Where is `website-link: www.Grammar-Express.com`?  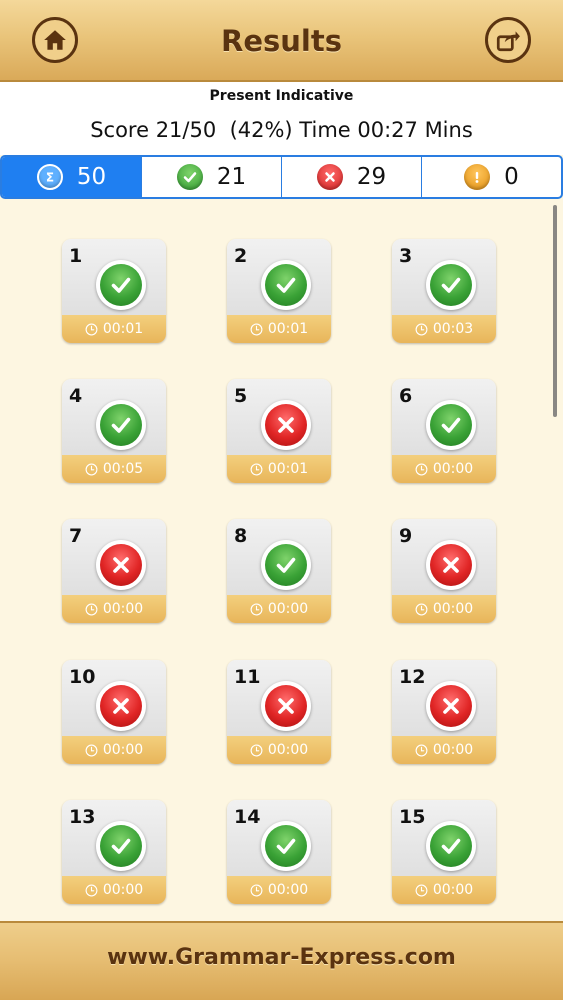 website-link: www.Grammar-Express.com is located at coordinates (281, 957).